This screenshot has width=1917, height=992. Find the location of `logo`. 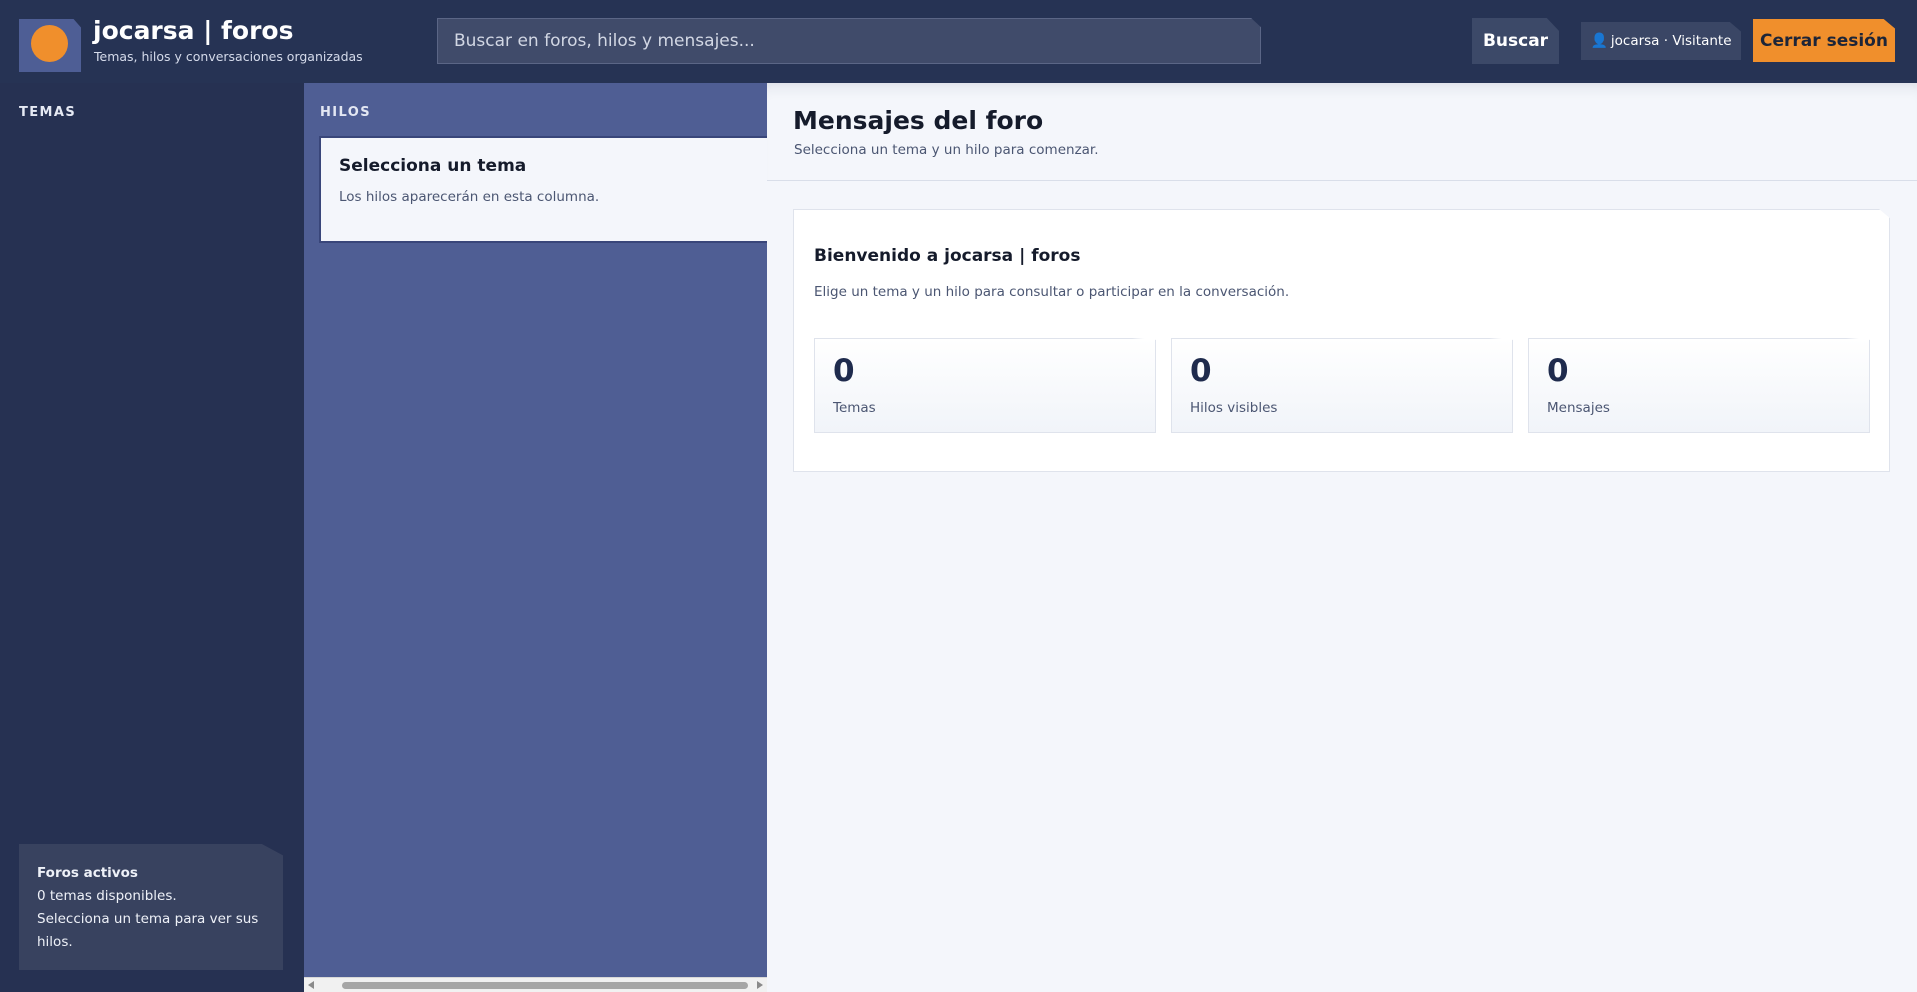

logo is located at coordinates (50, 45).